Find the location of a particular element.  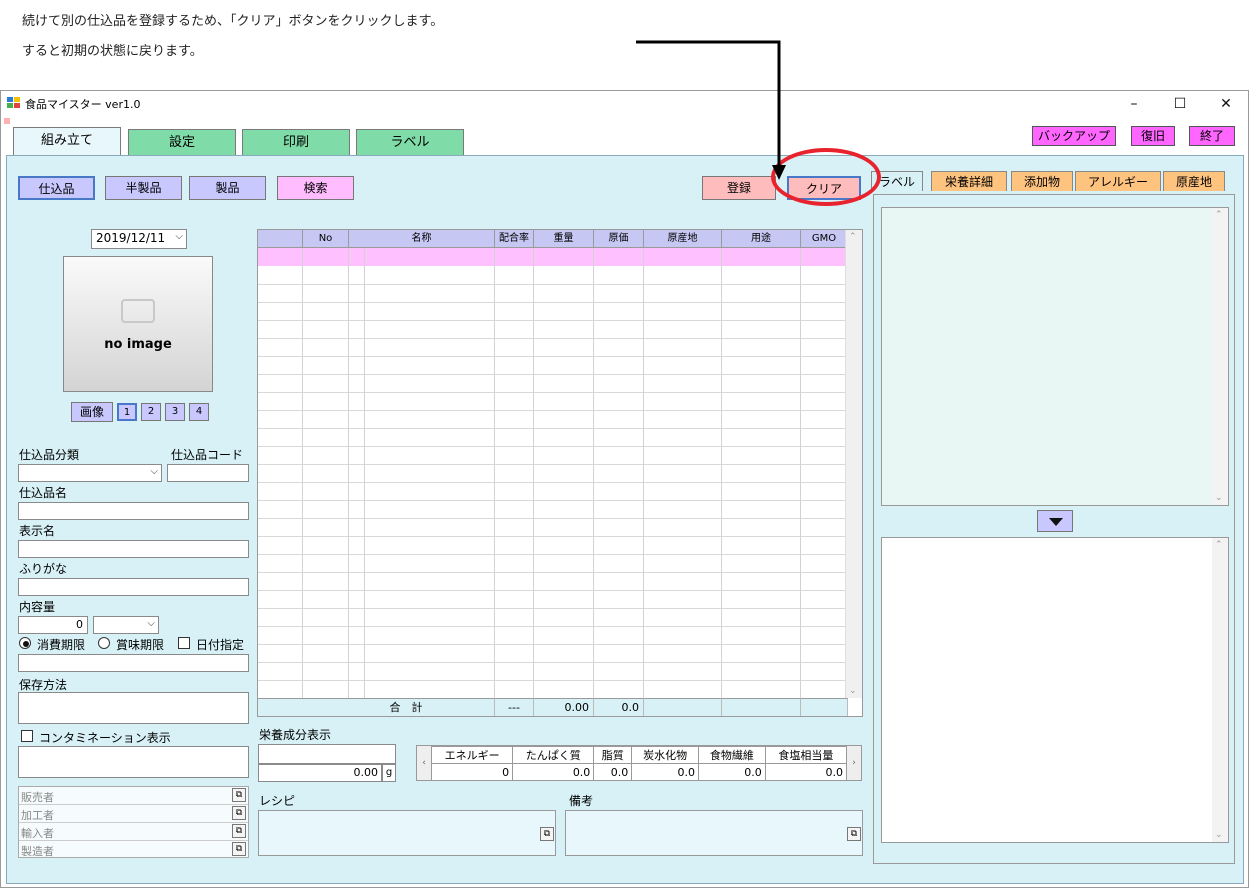

label-text-area: ⌃ ⌄ is located at coordinates (1055, 690).